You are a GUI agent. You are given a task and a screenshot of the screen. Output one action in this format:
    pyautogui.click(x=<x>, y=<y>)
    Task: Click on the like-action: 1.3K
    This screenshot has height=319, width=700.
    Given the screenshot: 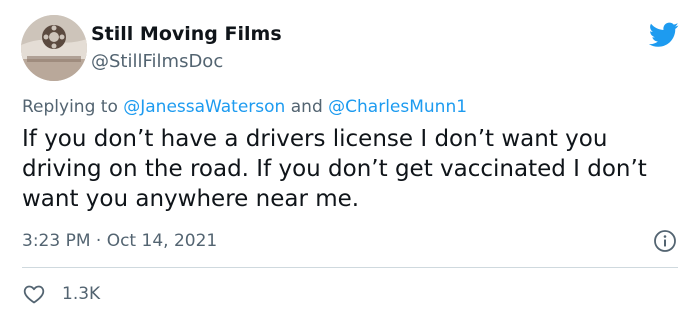 What is the action you would take?
    pyautogui.click(x=61, y=294)
    